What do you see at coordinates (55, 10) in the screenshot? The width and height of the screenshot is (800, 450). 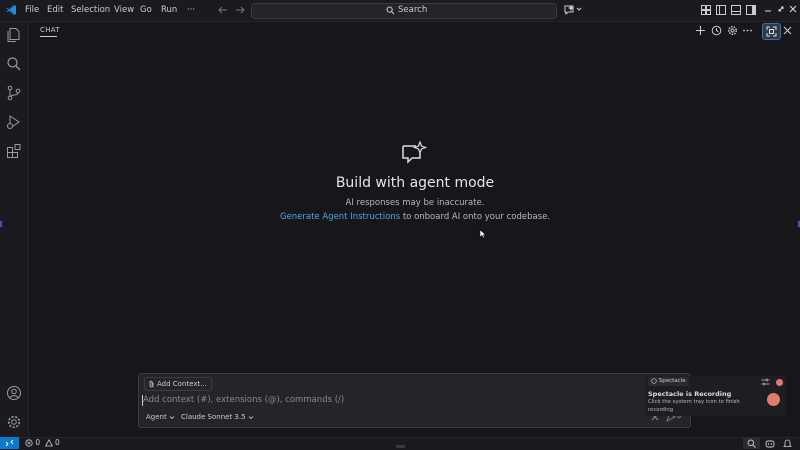 I see `menu-edit: Edit` at bounding box center [55, 10].